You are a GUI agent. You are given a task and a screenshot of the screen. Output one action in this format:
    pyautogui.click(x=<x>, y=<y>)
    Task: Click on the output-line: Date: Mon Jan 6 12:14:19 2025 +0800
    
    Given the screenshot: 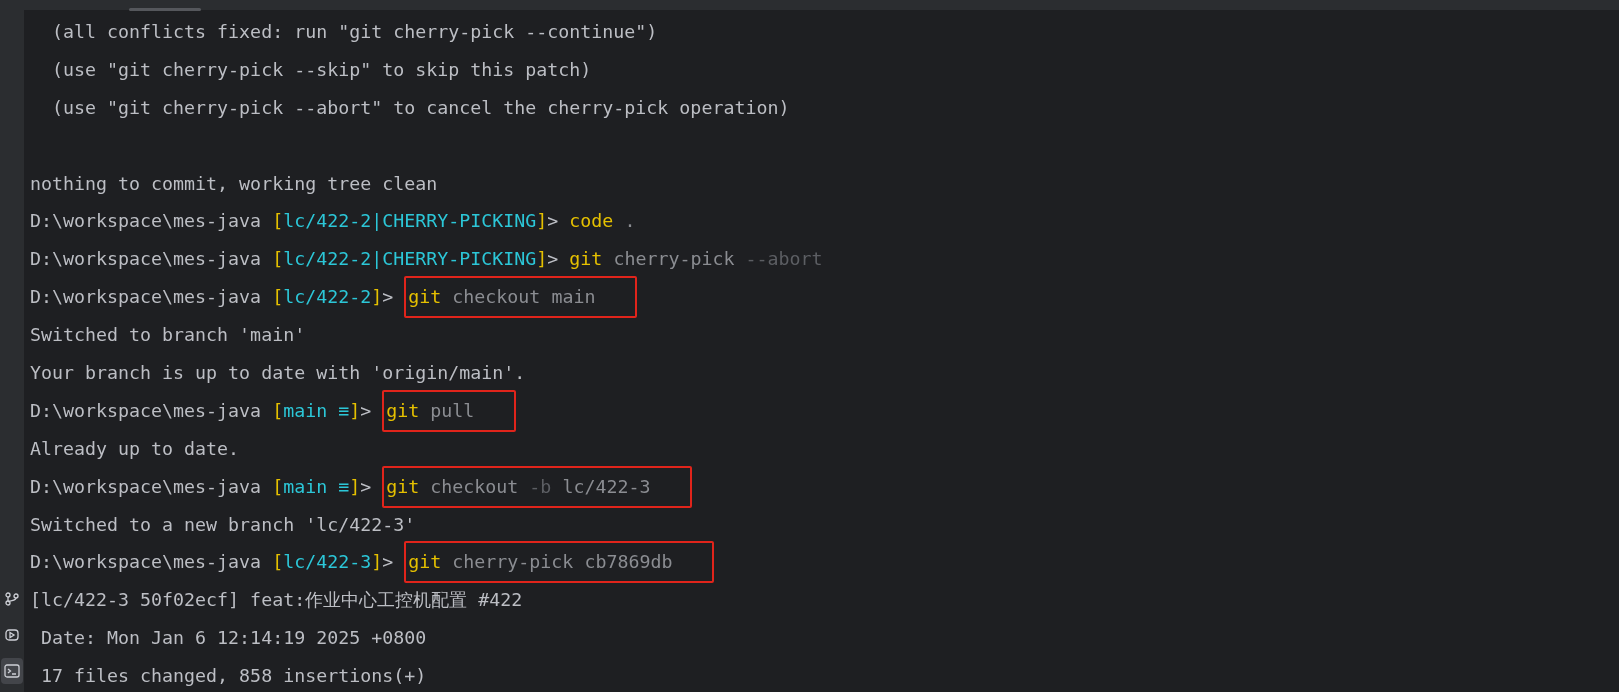 What is the action you would take?
    pyautogui.click(x=233, y=638)
    